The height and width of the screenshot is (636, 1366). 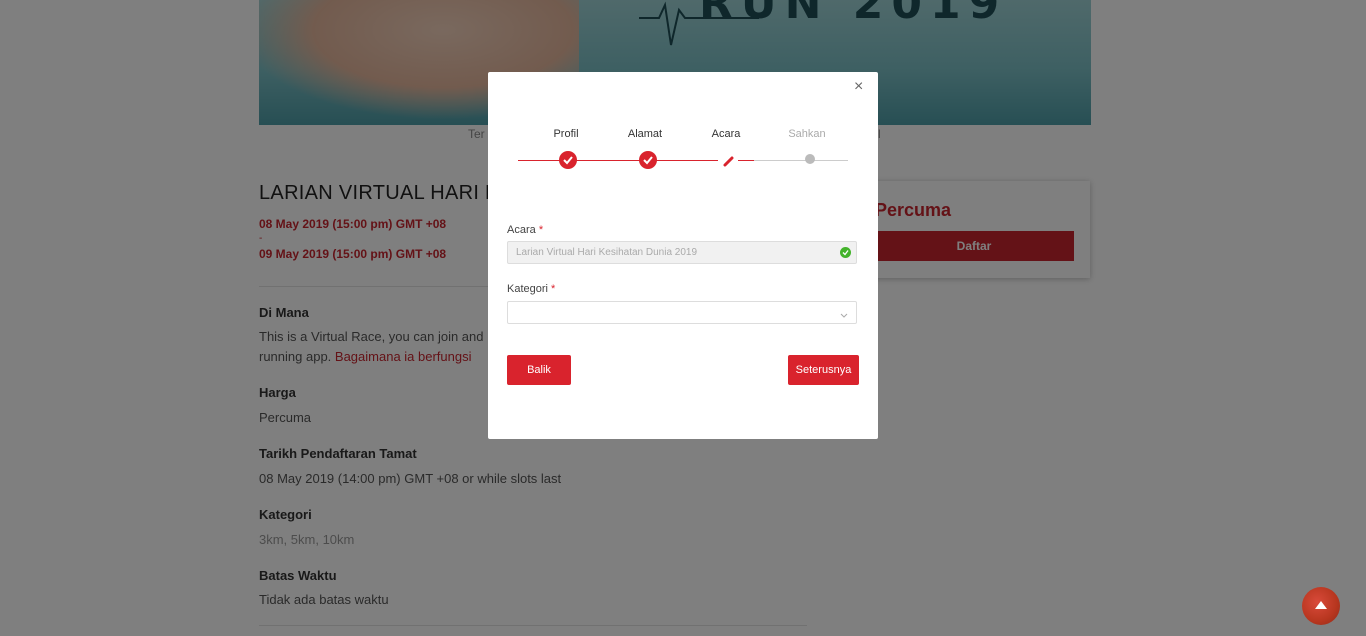 I want to click on event-input: Larian Virtual Hari Kesihatan Dunia 2019, so click(x=682, y=252).